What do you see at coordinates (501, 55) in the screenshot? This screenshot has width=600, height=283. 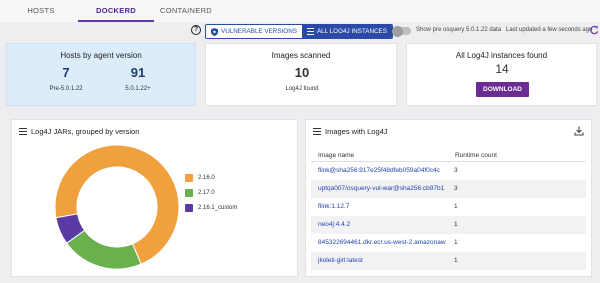 I see `instances-card-title: All Log4J instances found` at bounding box center [501, 55].